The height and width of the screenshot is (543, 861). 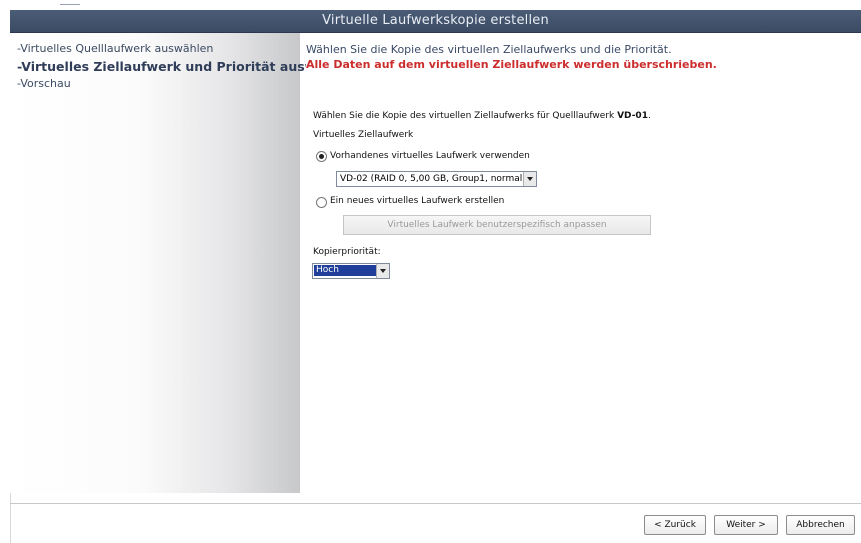 I want to click on existing-drive-dropdown: VD-02 (RAID 0, 5,00 GB, Group1, normal), so click(x=436, y=179).